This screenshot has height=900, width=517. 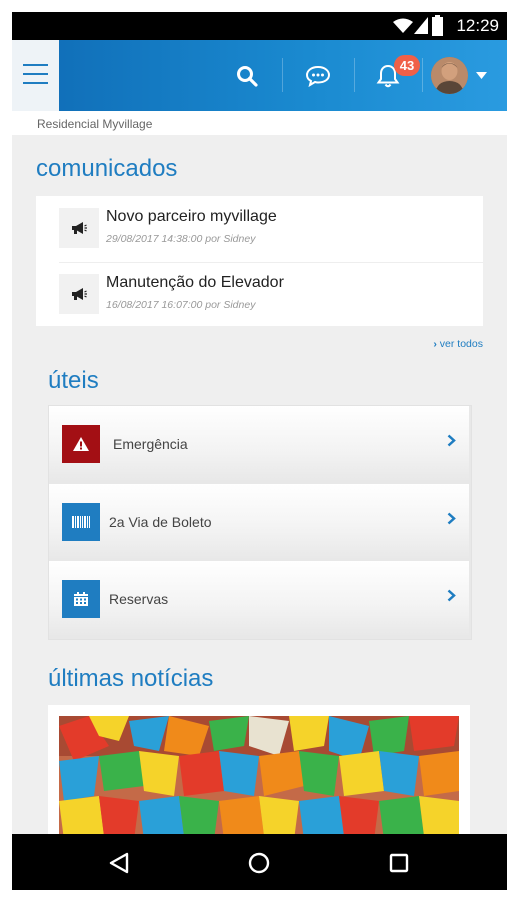 I want to click on noticias-title: últimas notícias, so click(x=131, y=678).